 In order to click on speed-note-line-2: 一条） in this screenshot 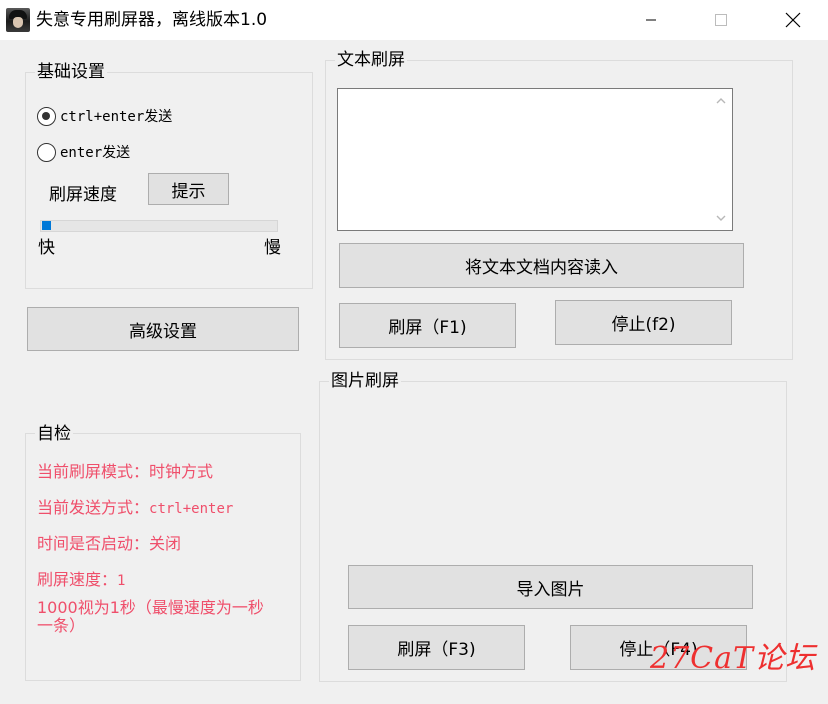, I will do `click(61, 625)`.